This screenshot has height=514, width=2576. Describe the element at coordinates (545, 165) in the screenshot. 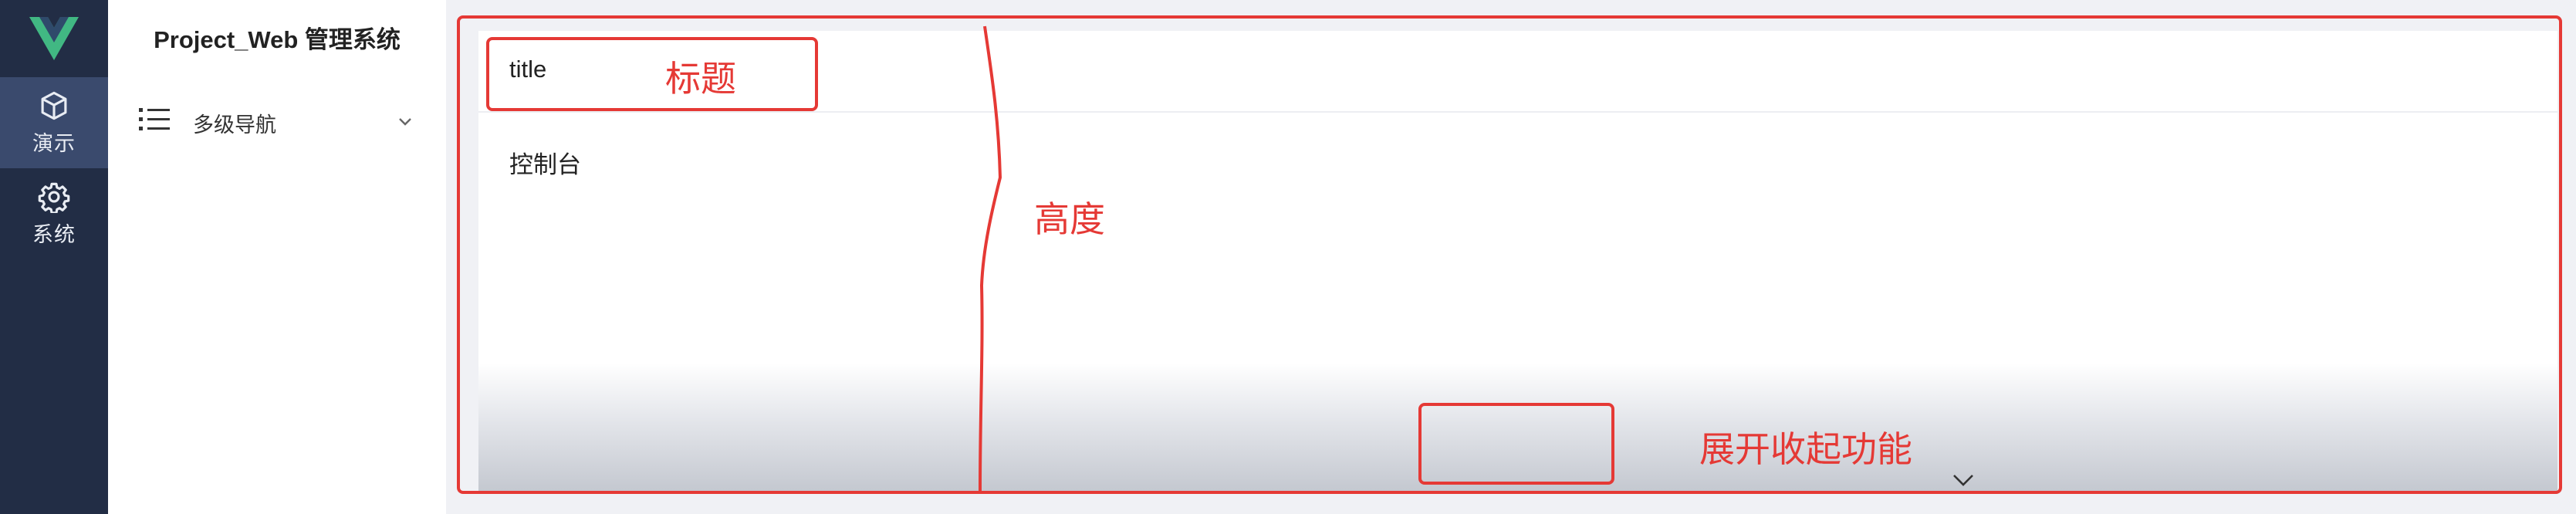

I see `card-body-text: 控制台` at that location.